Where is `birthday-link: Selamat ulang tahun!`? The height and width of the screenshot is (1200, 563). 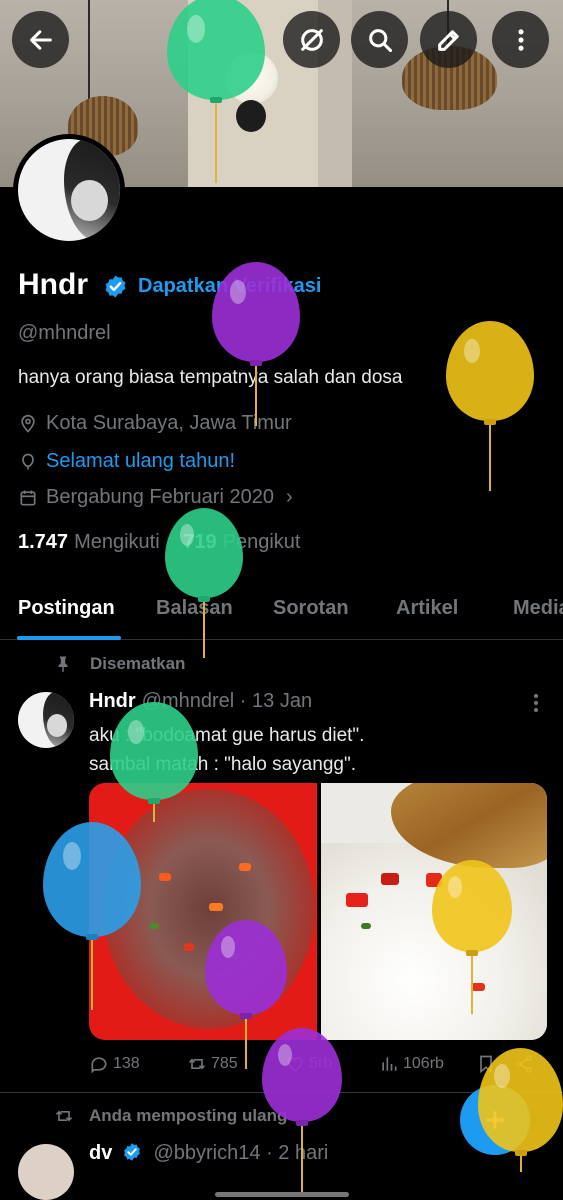
birthday-link: Selamat ulang tahun! is located at coordinates (140, 461).